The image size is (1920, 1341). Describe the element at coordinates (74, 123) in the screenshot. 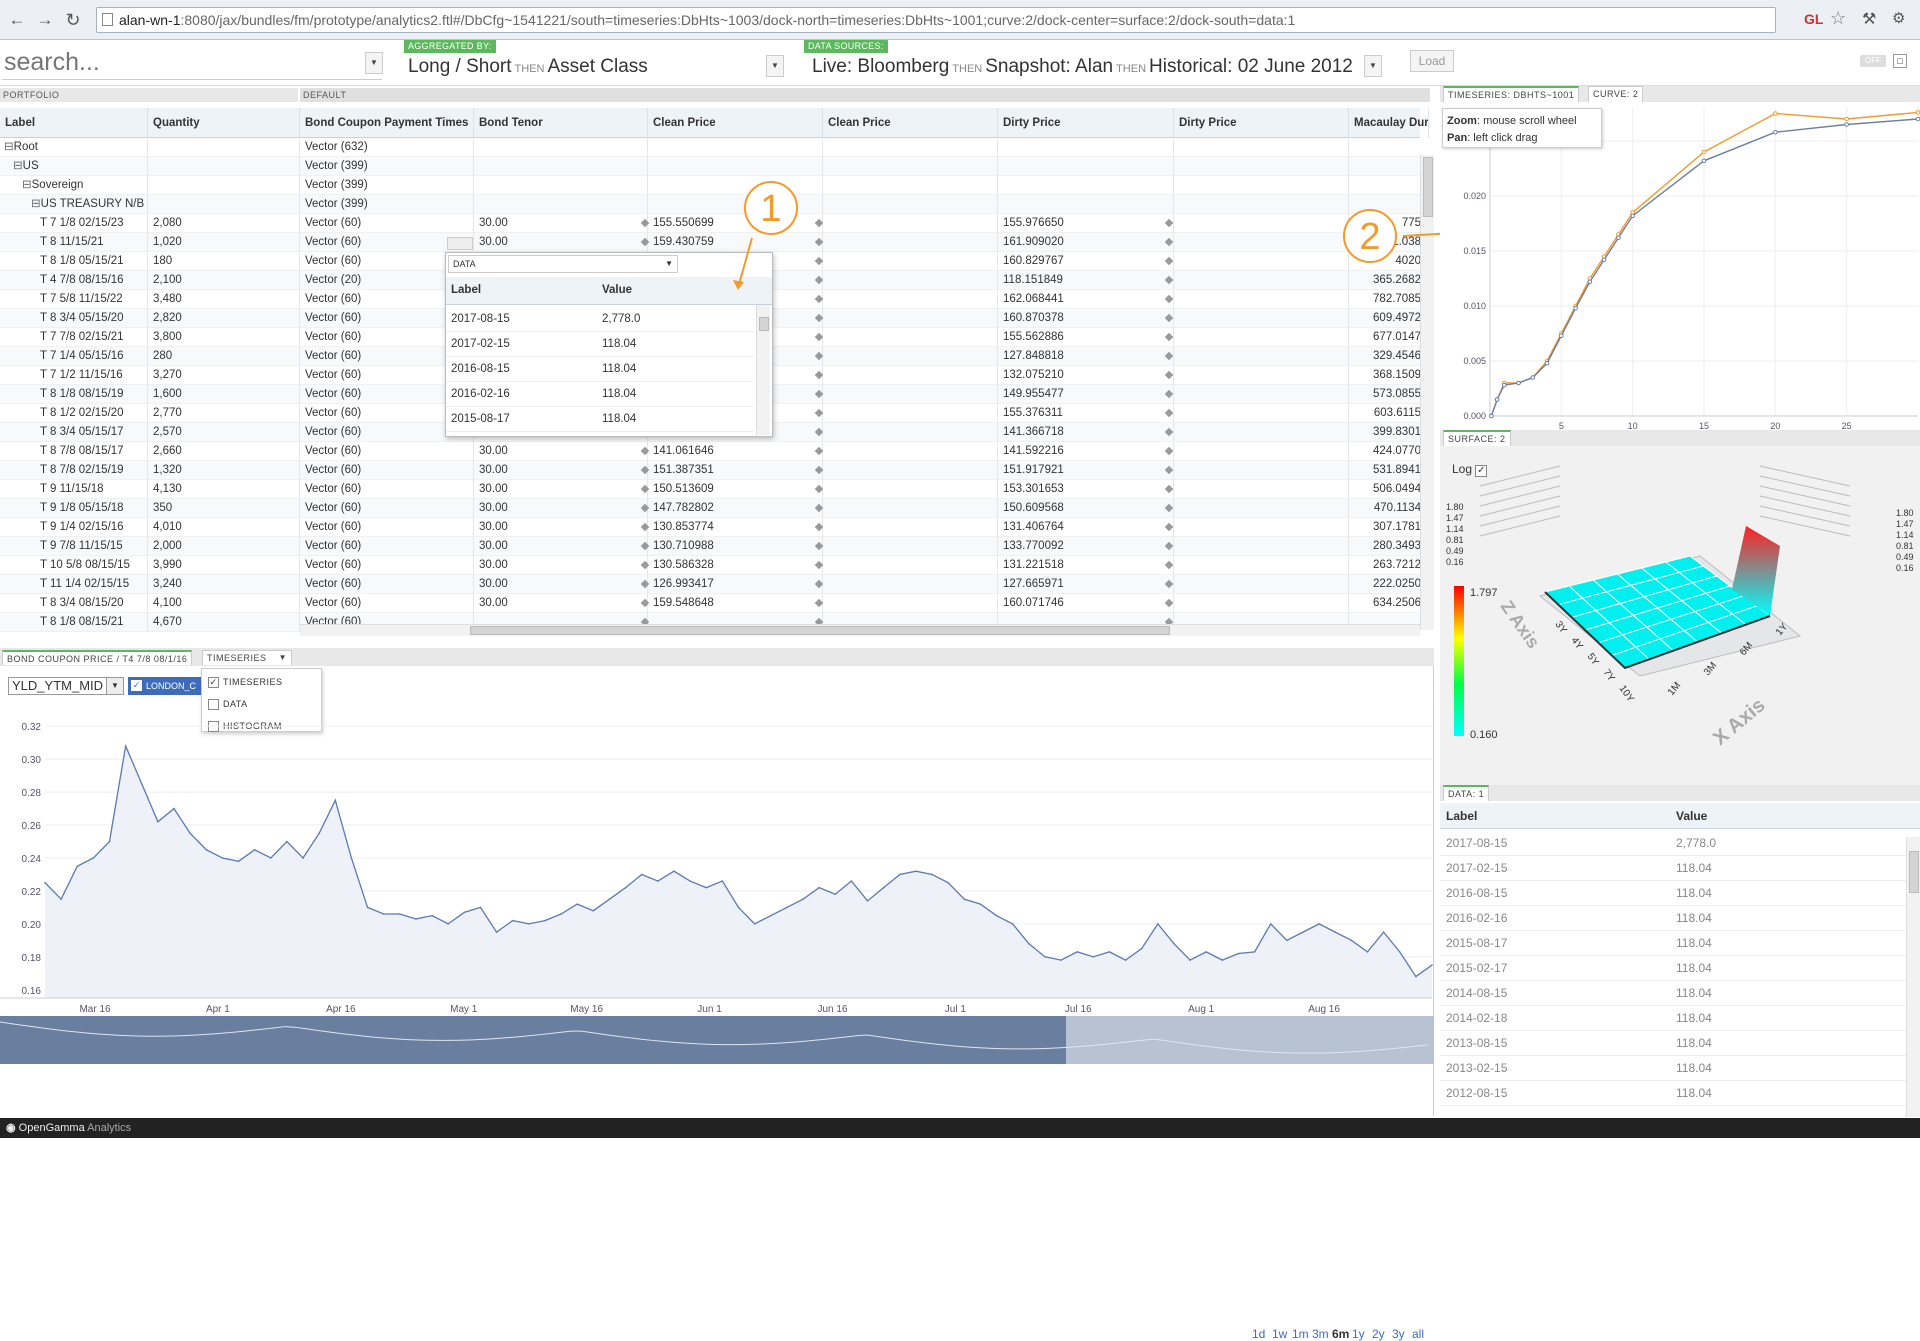

I see `column-header: Label` at that location.